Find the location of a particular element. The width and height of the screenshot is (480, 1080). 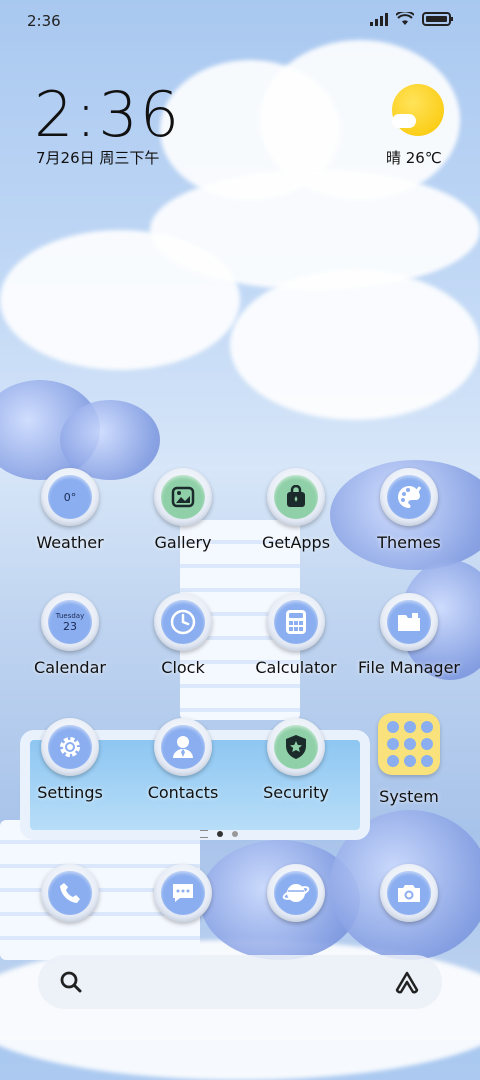

dock-camera is located at coordinates (409, 893).